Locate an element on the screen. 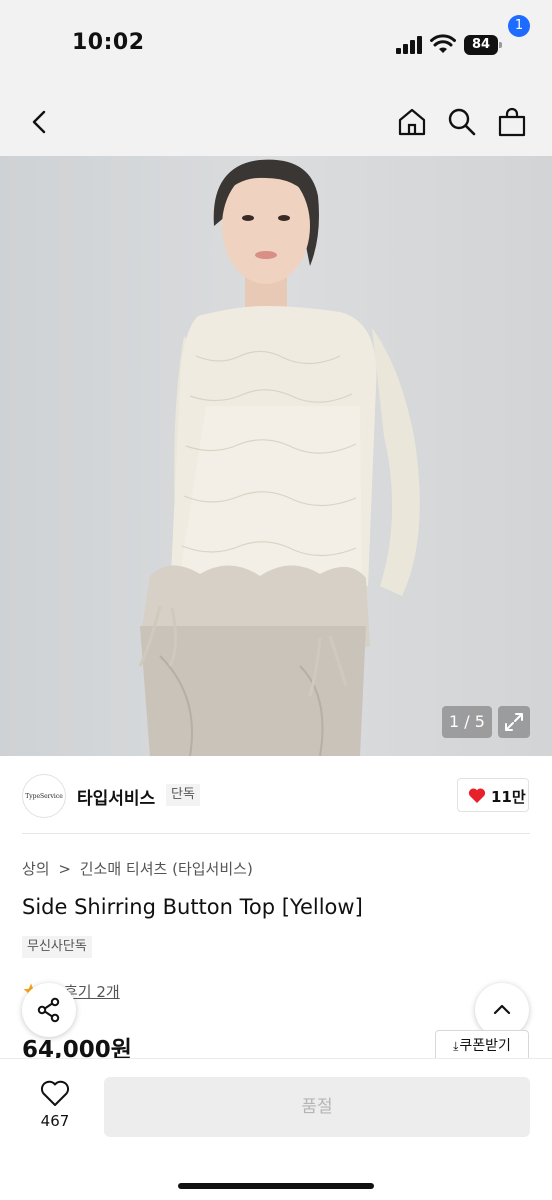  breadcrumb-item-subcategory: 긴소매 티셔츠 (타입서비스) is located at coordinates (166, 869).